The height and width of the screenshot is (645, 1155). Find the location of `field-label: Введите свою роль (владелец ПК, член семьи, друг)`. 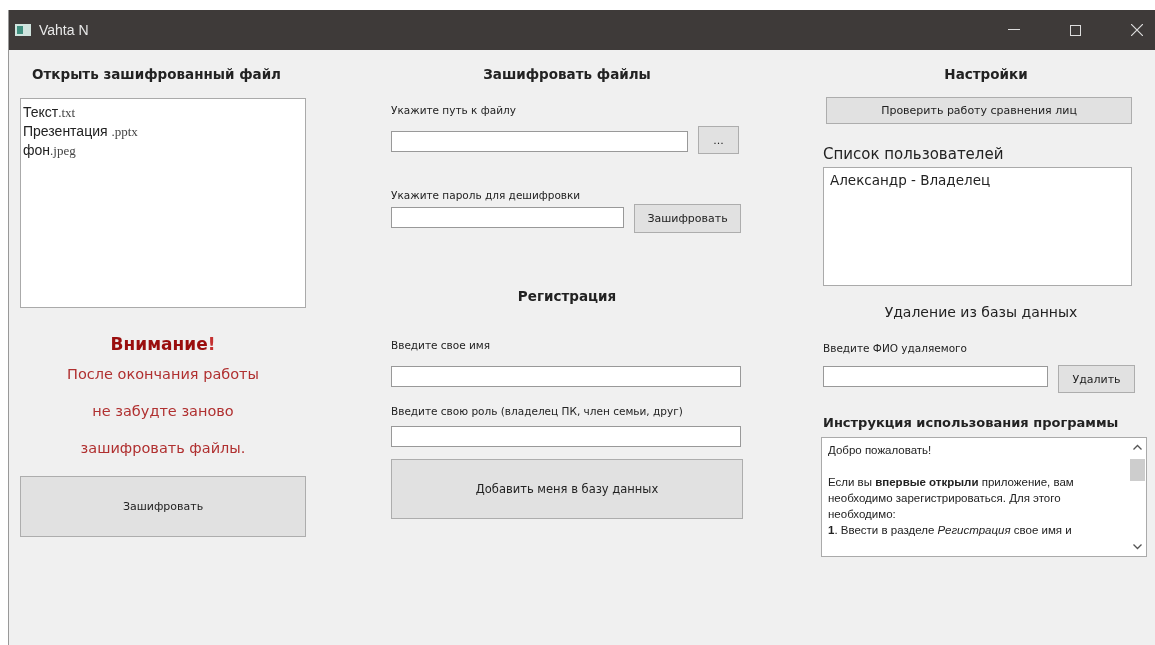

field-label: Введите свою роль (владелец ПК, член семьи, друг) is located at coordinates (537, 411).